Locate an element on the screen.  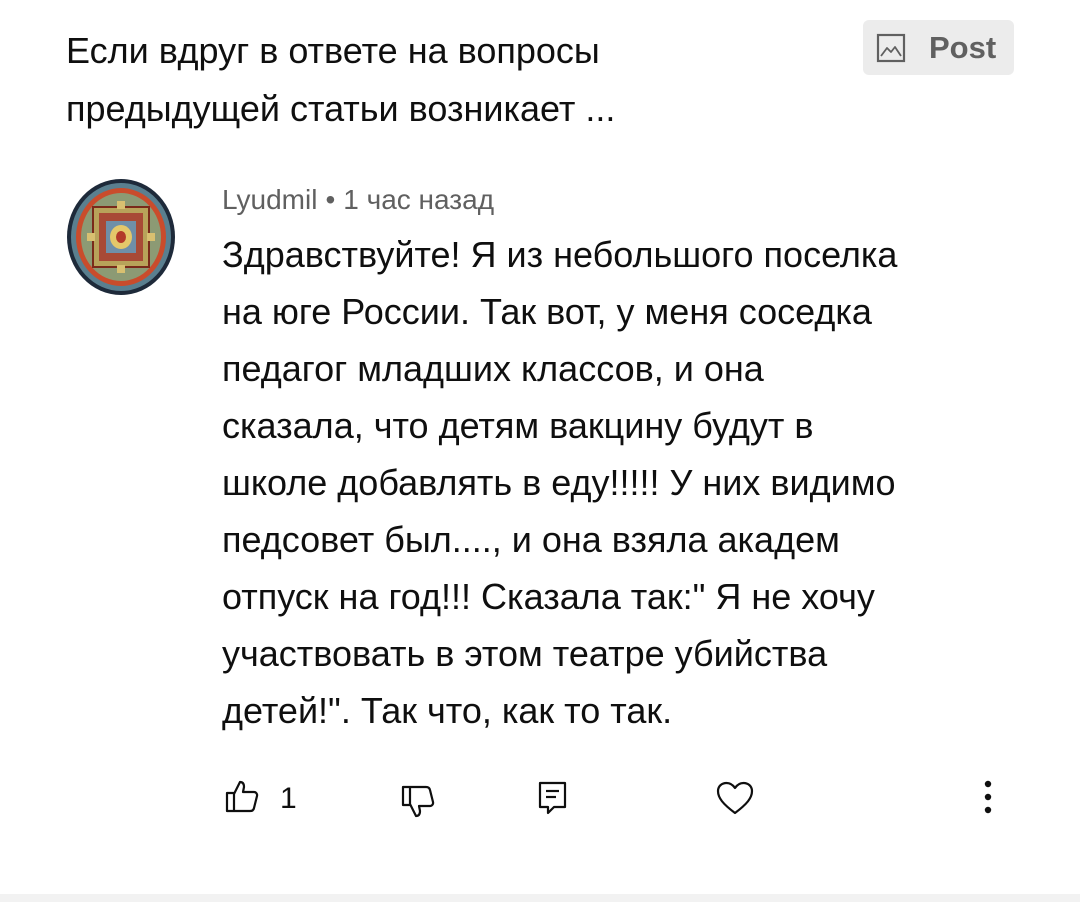
post-button: Post is located at coordinates (938, 47).